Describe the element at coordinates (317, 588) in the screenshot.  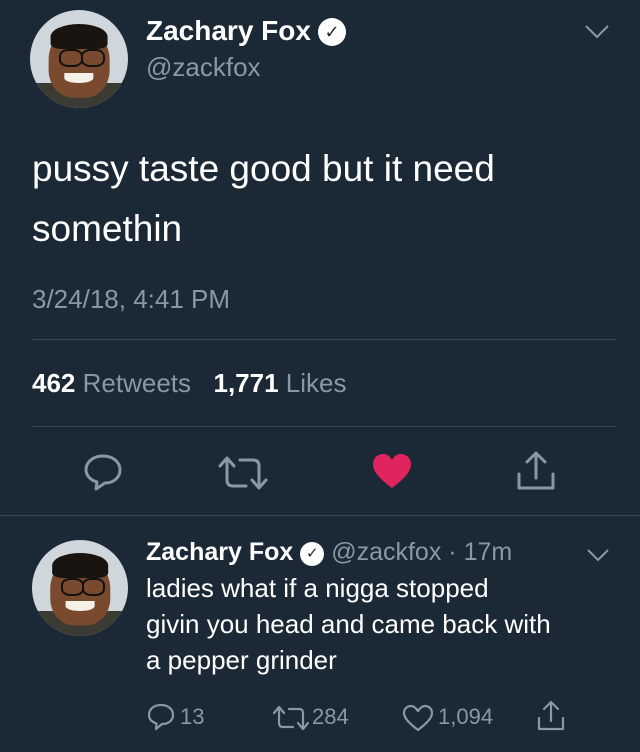
I see `reply-text-line-1: ladies what if a nigga stopped` at that location.